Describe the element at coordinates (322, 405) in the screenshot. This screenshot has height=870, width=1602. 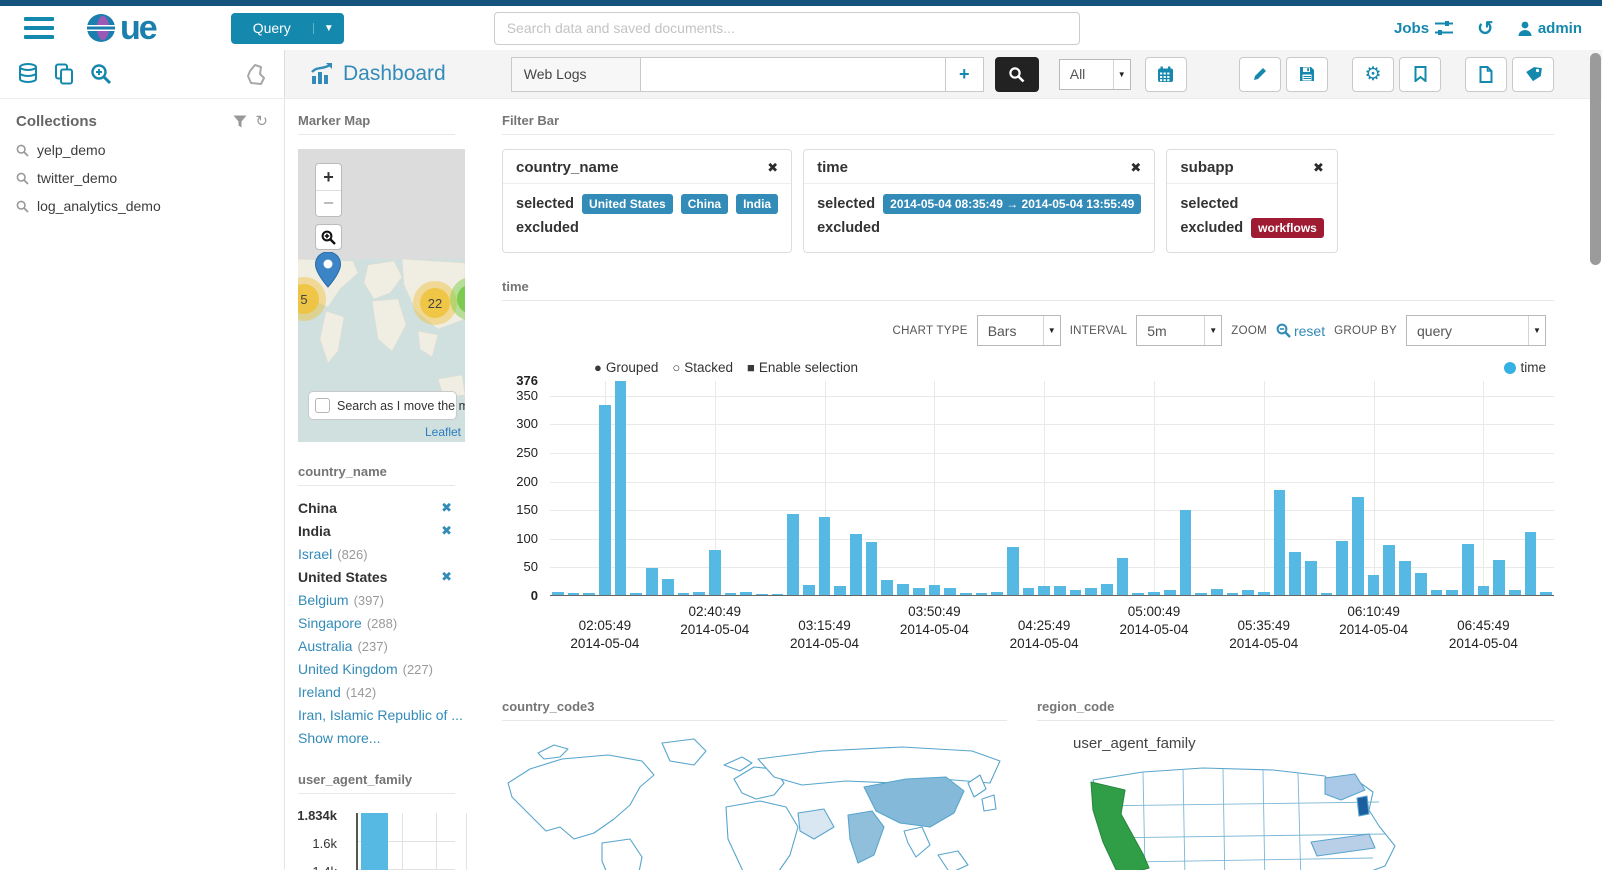
I see `map-search-checkbox` at that location.